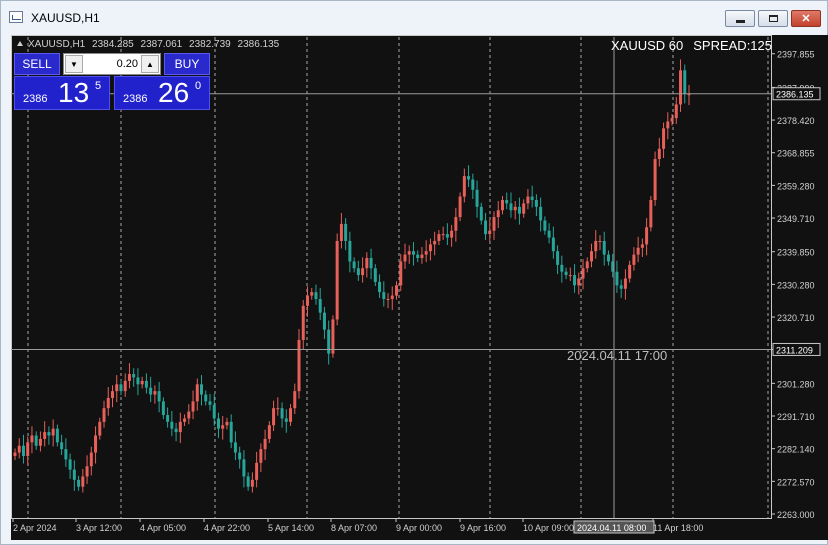 The width and height of the screenshot is (828, 545). I want to click on crosshair-time-label: 2024.04.11 08:00, so click(611, 528).